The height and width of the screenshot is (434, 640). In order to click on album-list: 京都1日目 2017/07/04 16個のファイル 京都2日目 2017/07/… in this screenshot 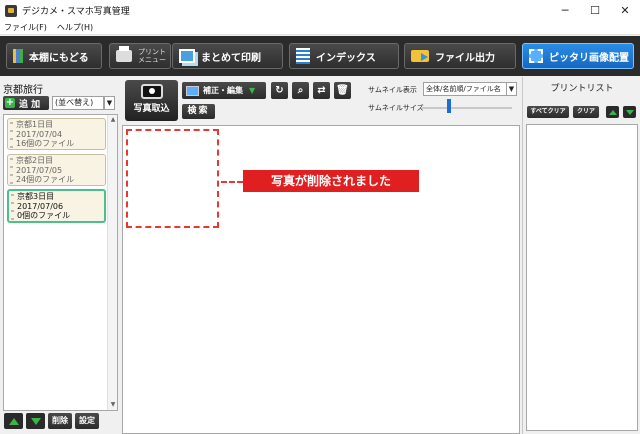, I will do `click(60, 262)`.